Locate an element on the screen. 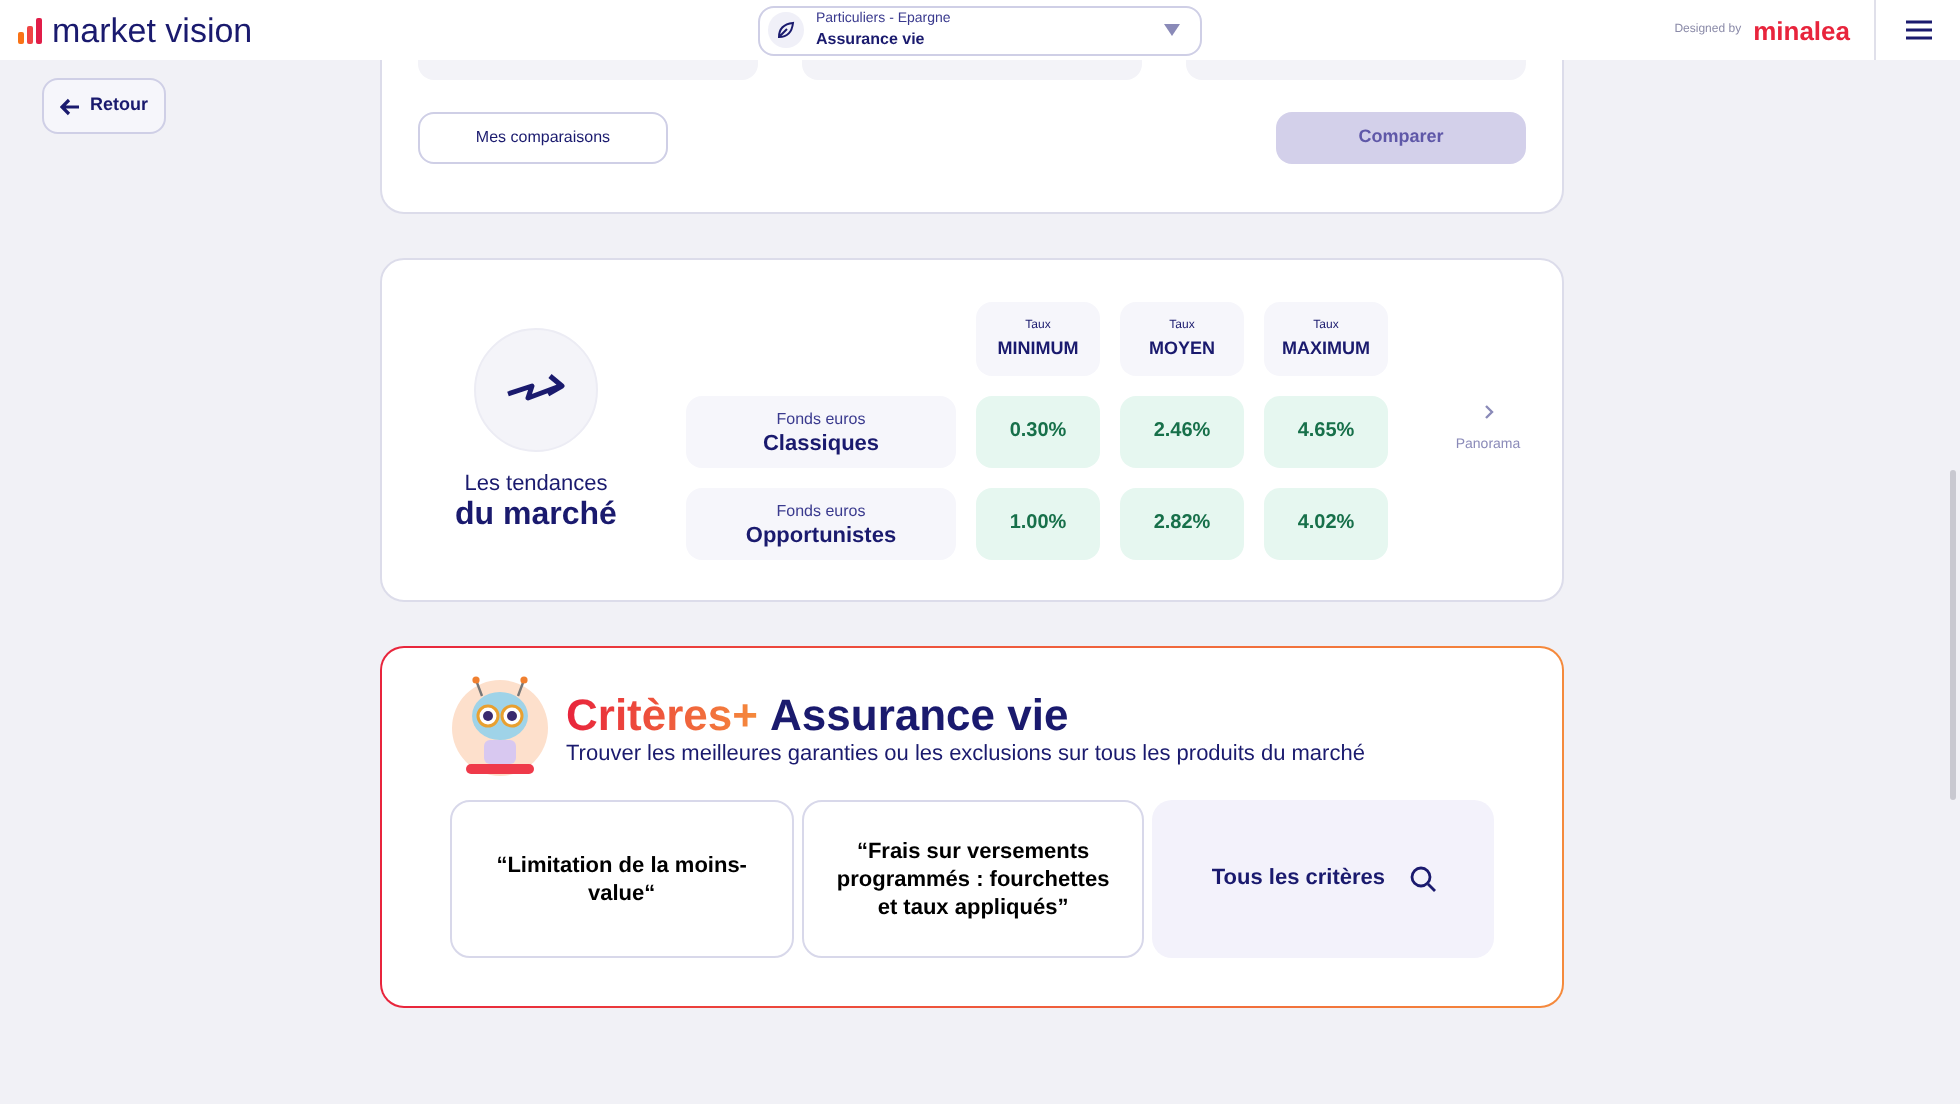 The image size is (1960, 1104). brand-logo: market vision is located at coordinates (152, 30).